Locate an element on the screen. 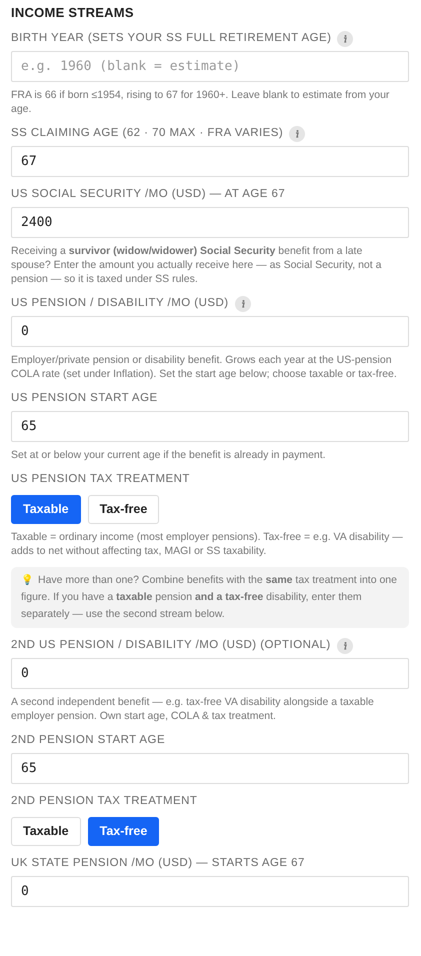 The image size is (421, 956). field-label: 2ND PENSION START AGE is located at coordinates (88, 740).